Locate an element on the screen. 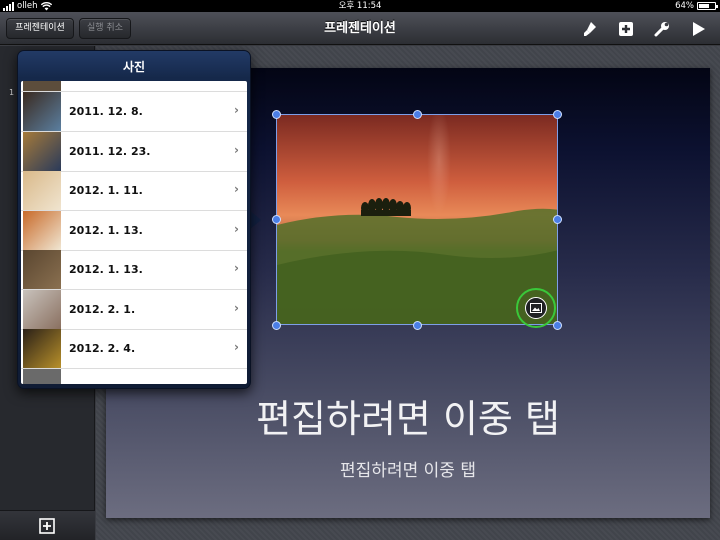 Image resolution: width=720 pixels, height=540 pixels. album-row: 2012. 2. 4. › is located at coordinates (134, 349).